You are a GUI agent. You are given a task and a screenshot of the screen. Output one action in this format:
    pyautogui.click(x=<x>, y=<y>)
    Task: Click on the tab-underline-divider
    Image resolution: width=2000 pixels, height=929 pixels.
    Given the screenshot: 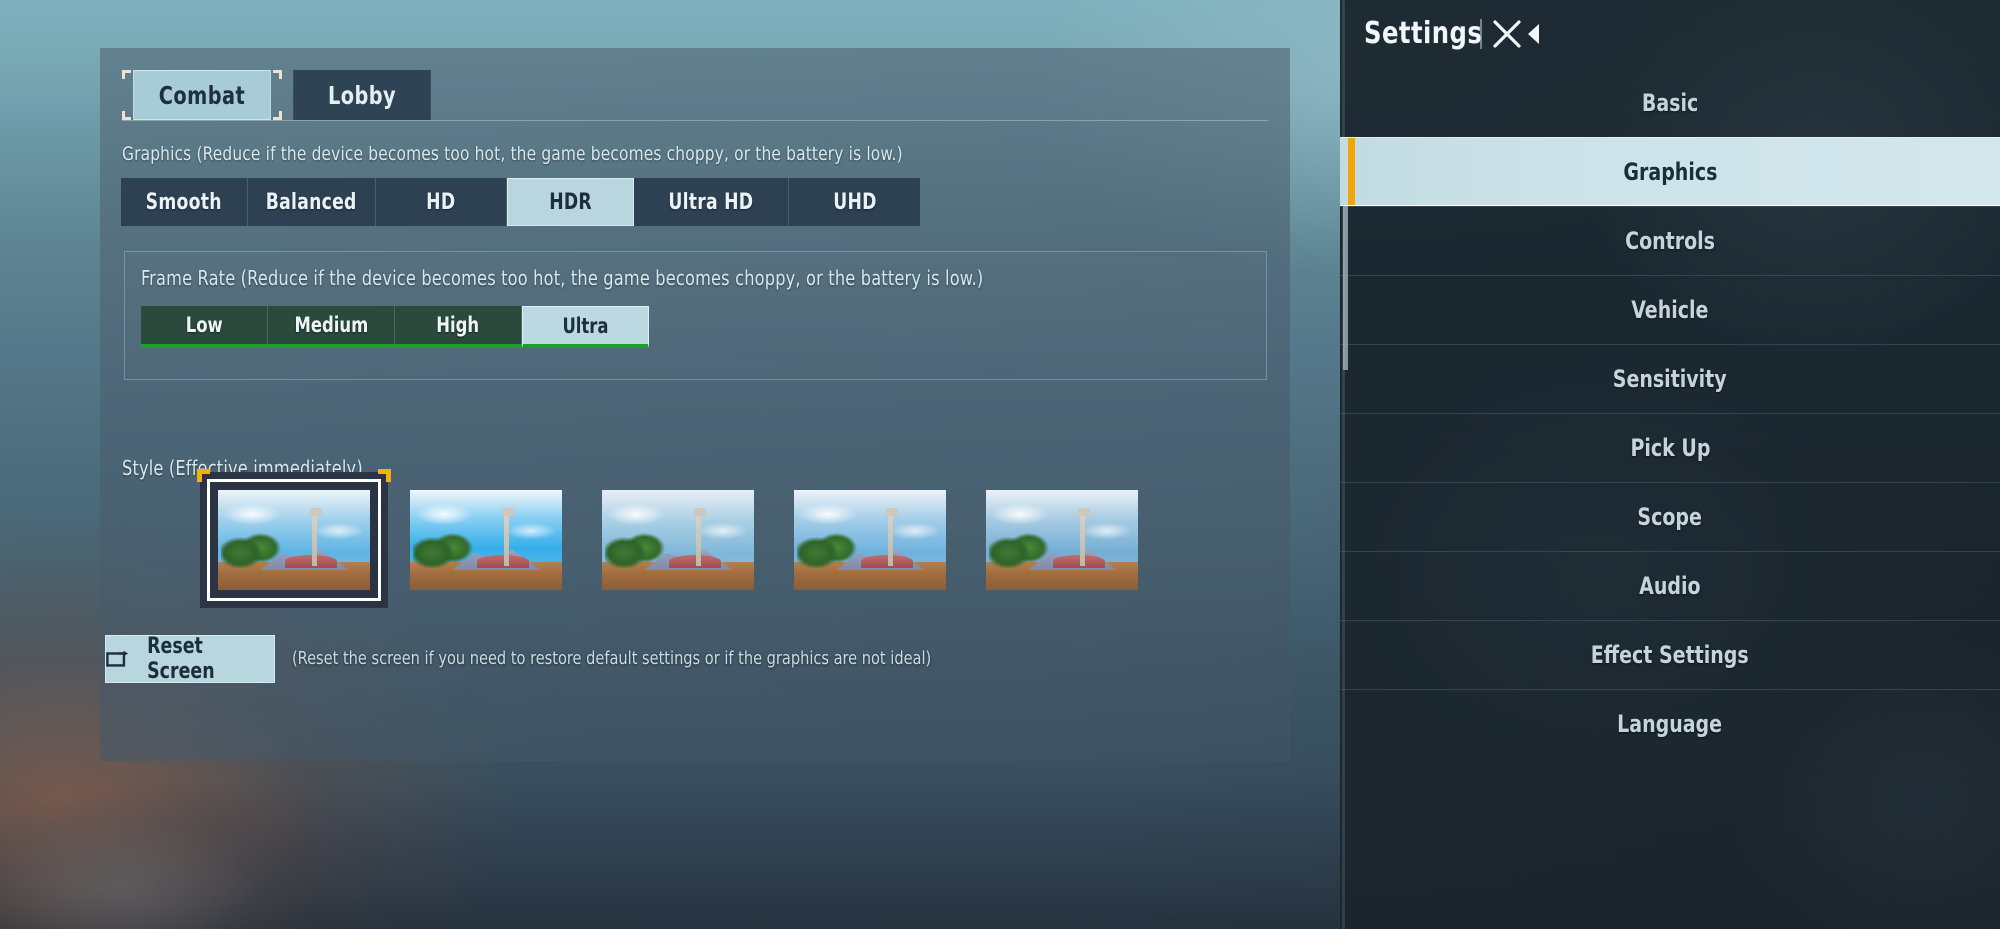 What is the action you would take?
    pyautogui.click(x=695, y=120)
    